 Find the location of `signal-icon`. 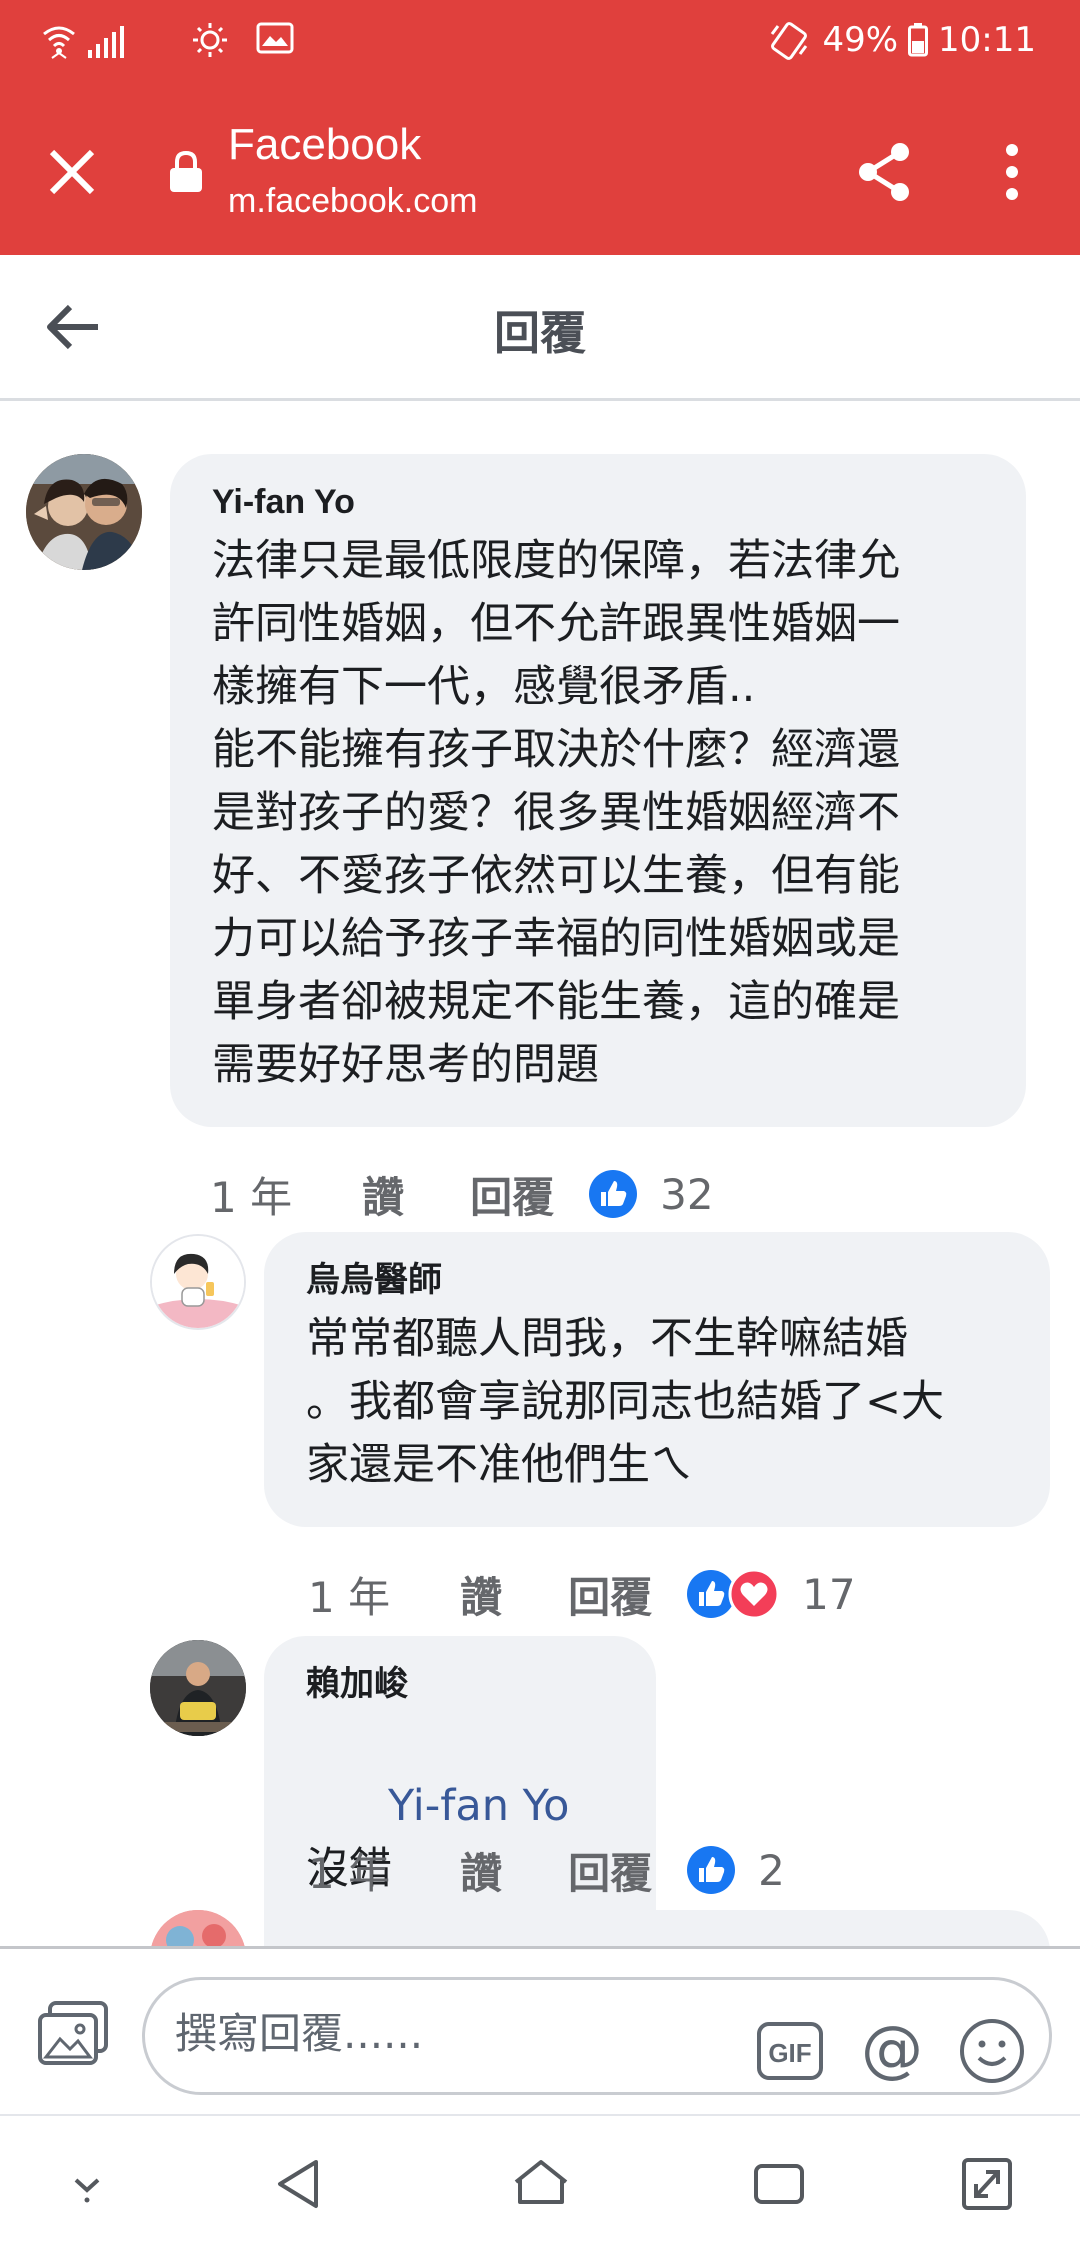

signal-icon is located at coordinates (106, 42).